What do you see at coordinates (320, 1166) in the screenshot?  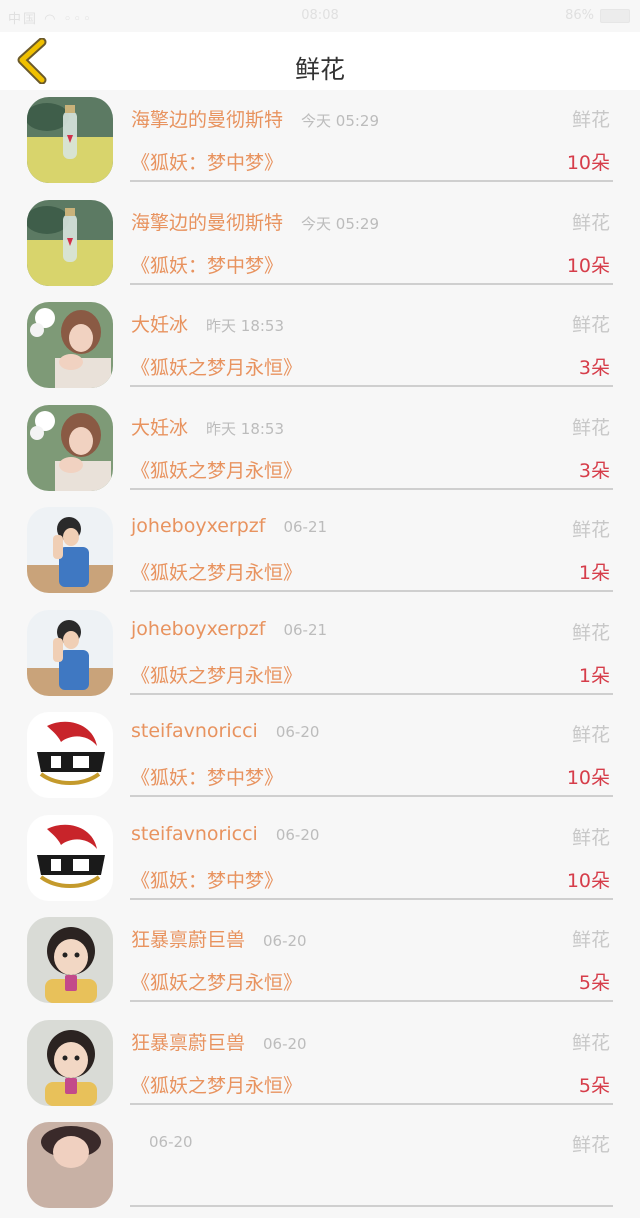 I see `list-item: 06-20 鲜花` at bounding box center [320, 1166].